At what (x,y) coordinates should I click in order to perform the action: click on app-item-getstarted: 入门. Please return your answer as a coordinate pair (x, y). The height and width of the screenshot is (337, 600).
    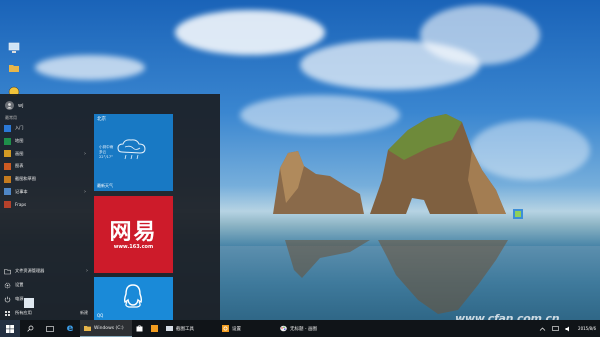
    Looking at the image, I should click on (45, 128).